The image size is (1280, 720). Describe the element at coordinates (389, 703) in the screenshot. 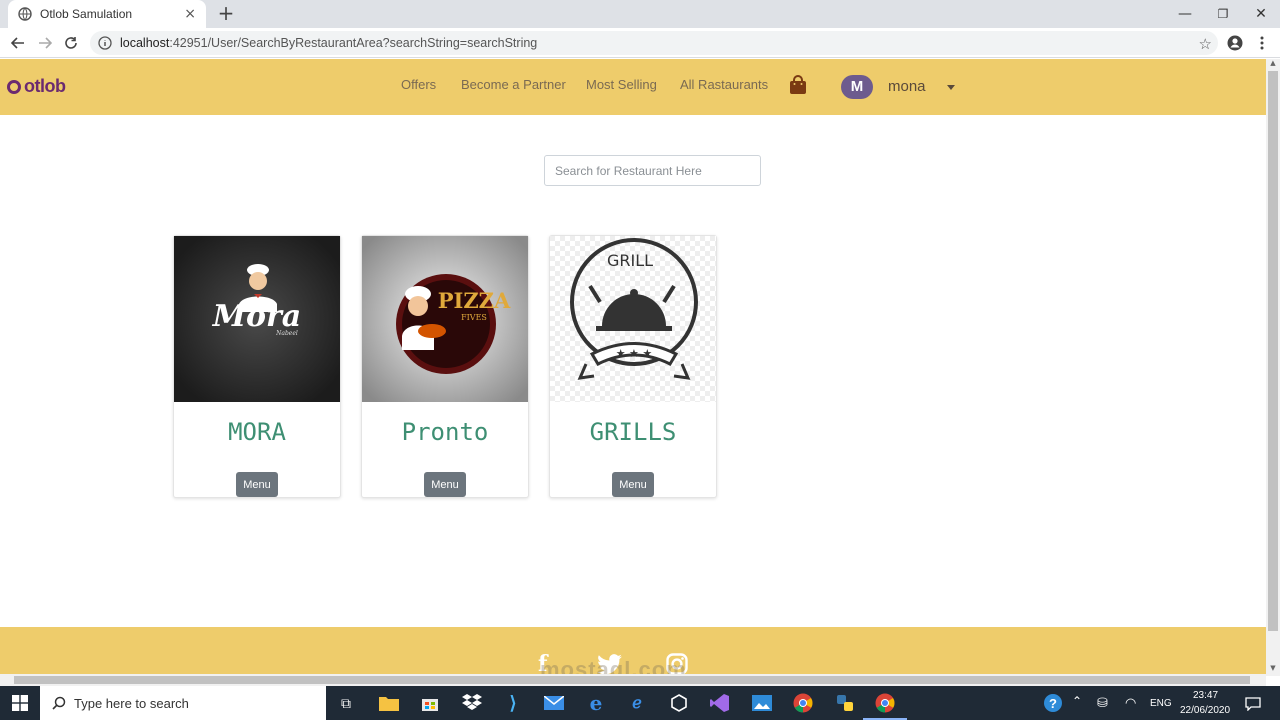

I see `file-explorer-icon` at that location.